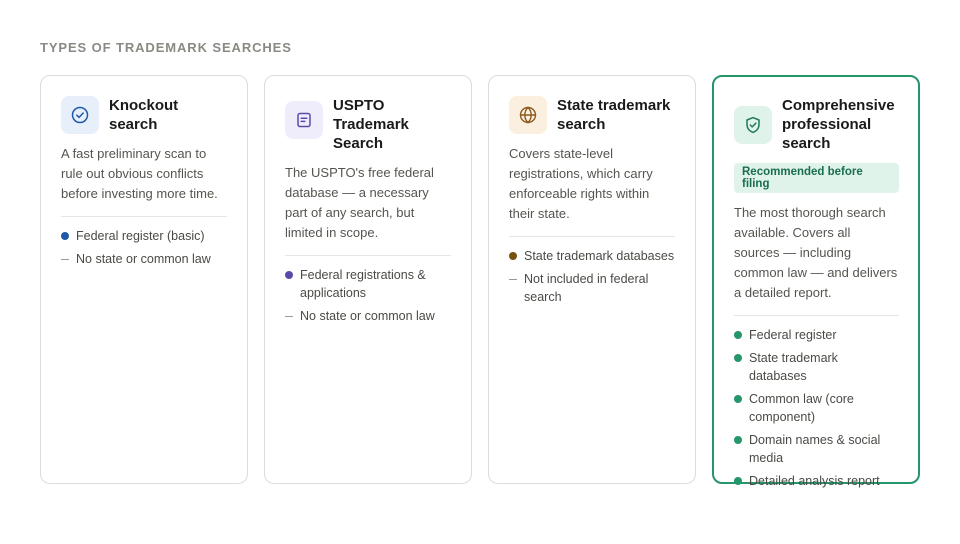 This screenshot has height=544, width=960. I want to click on card-header: Knockout search, so click(144, 115).